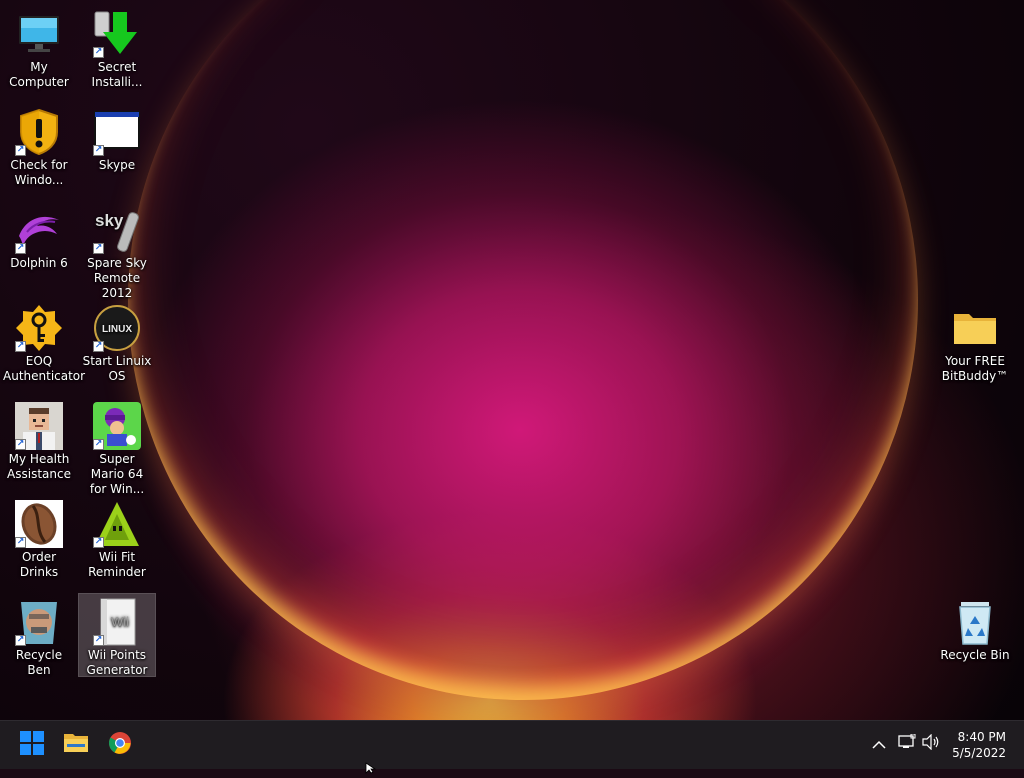 The width and height of the screenshot is (1024, 778). Describe the element at coordinates (117, 426) in the screenshot. I see `game-icon: ↗` at that location.